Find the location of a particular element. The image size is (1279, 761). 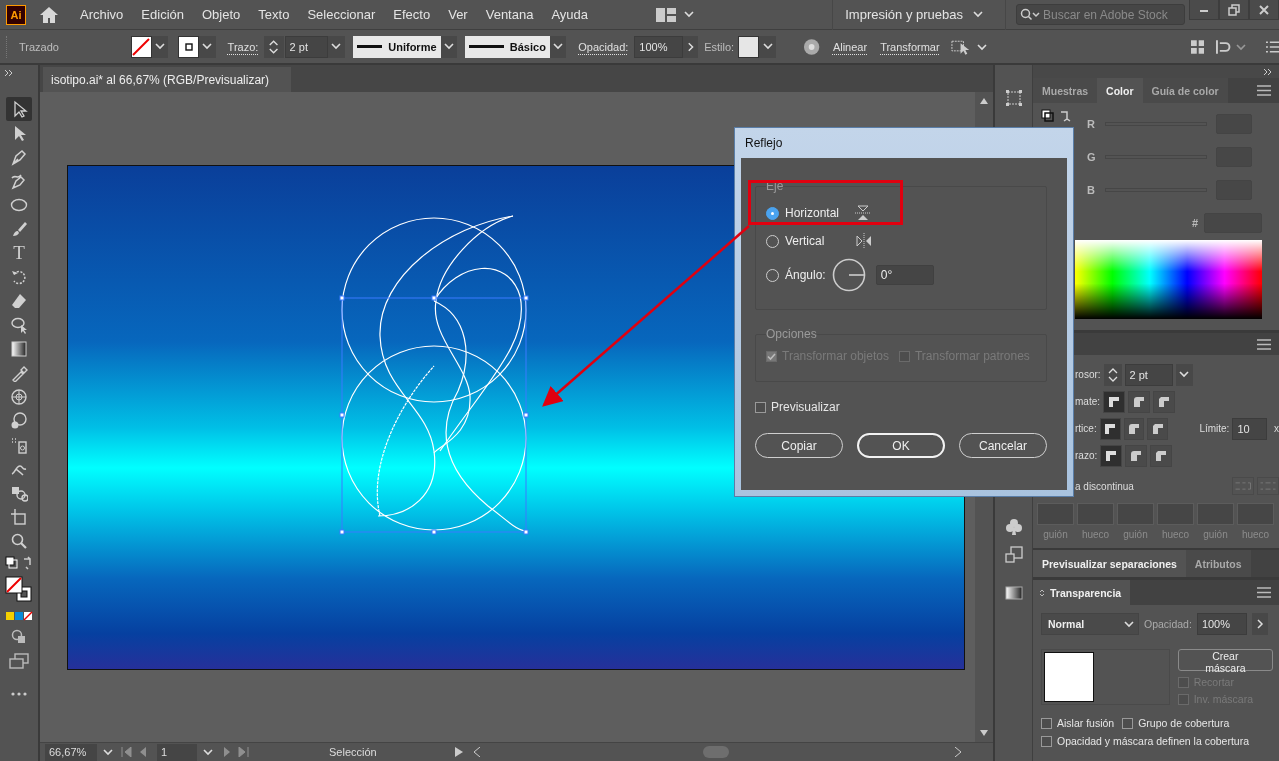

style-swatch is located at coordinates (749, 46).